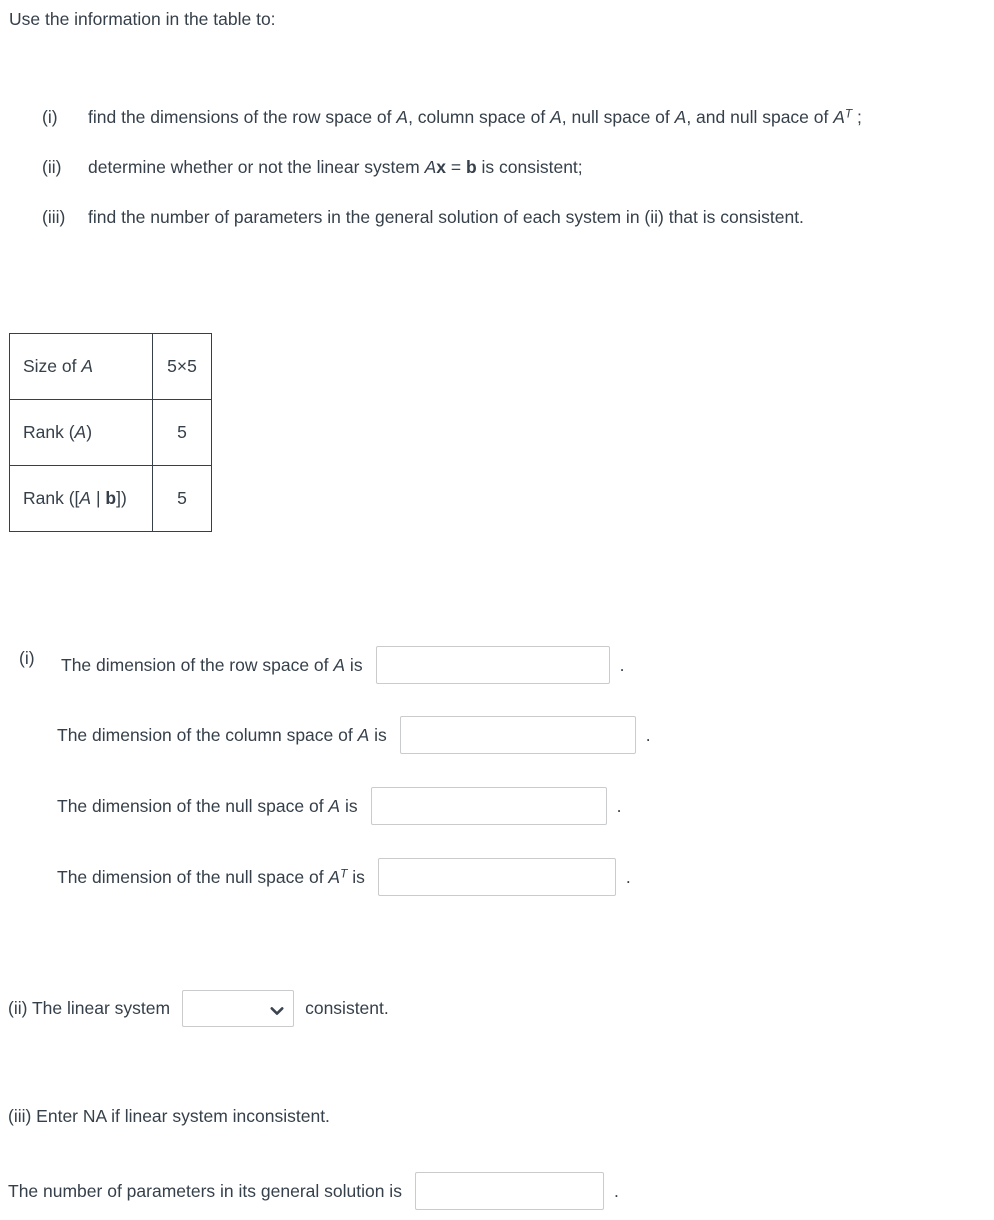  What do you see at coordinates (441, 167) in the screenshot?
I see `instruction-ii-vector-x: x` at bounding box center [441, 167].